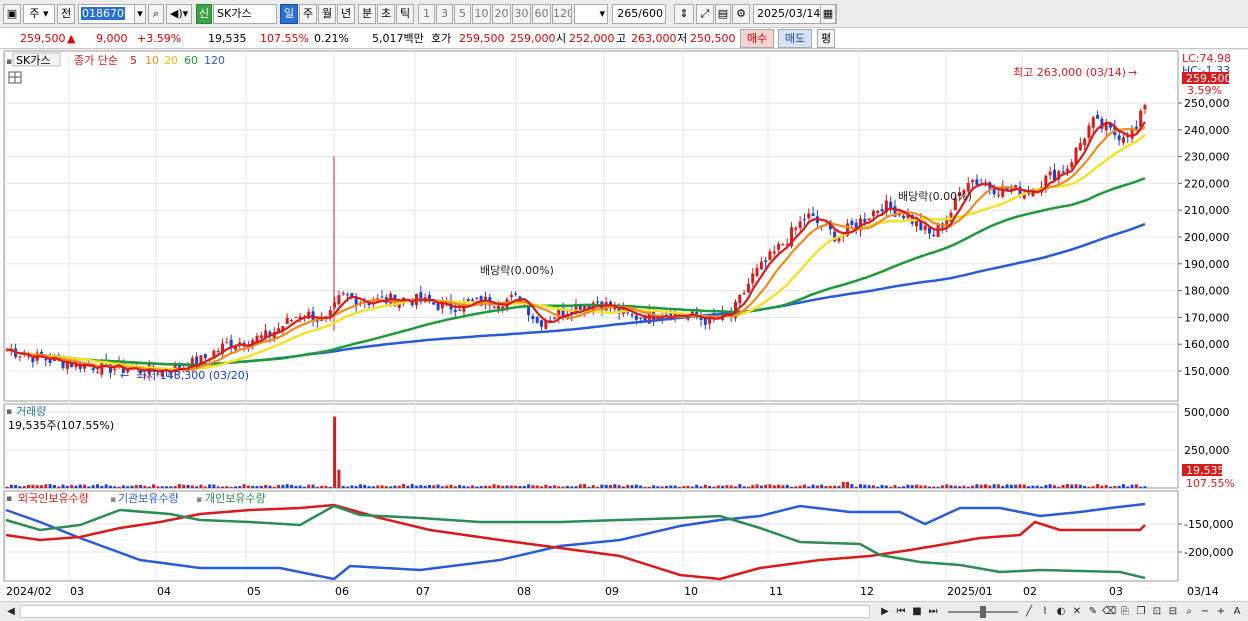 The height and width of the screenshot is (621, 1248). I want to click on bid-label: 호가, so click(441, 38).